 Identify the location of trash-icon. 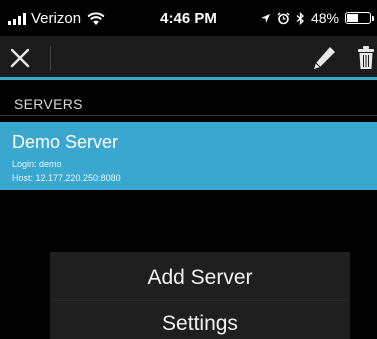
(366, 58).